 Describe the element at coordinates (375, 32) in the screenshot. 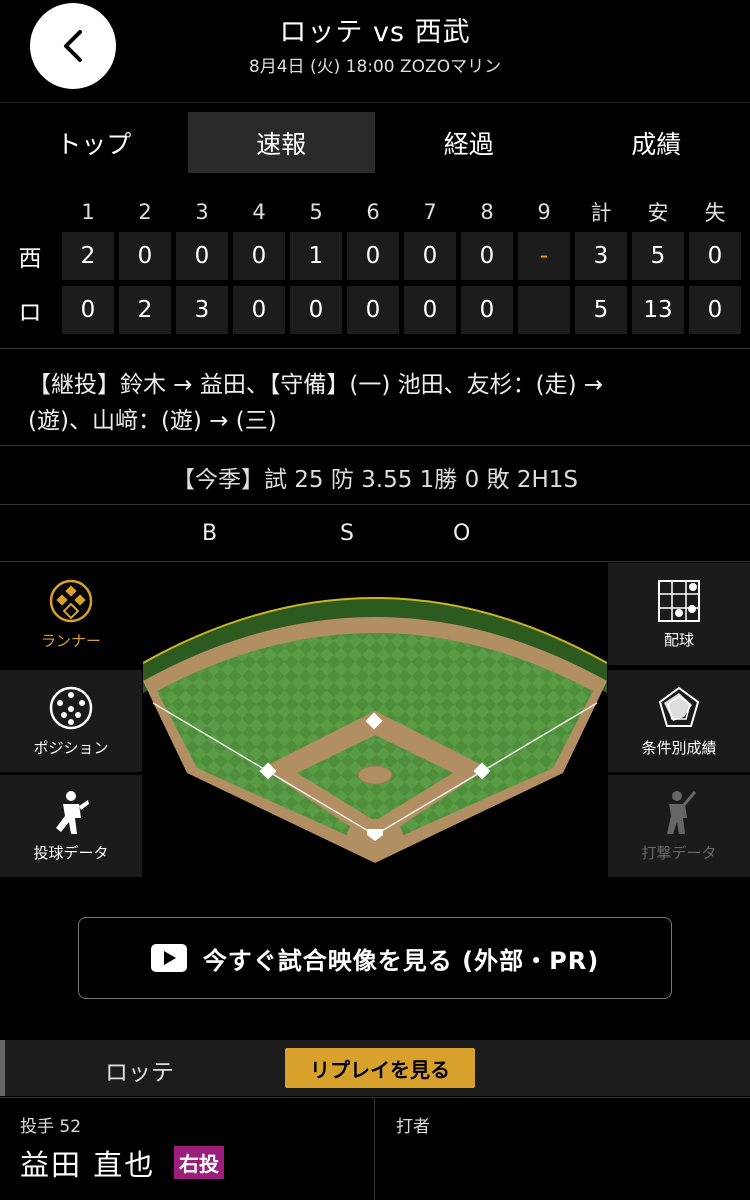

I see `game-title: ロッテ vs 西武` at that location.